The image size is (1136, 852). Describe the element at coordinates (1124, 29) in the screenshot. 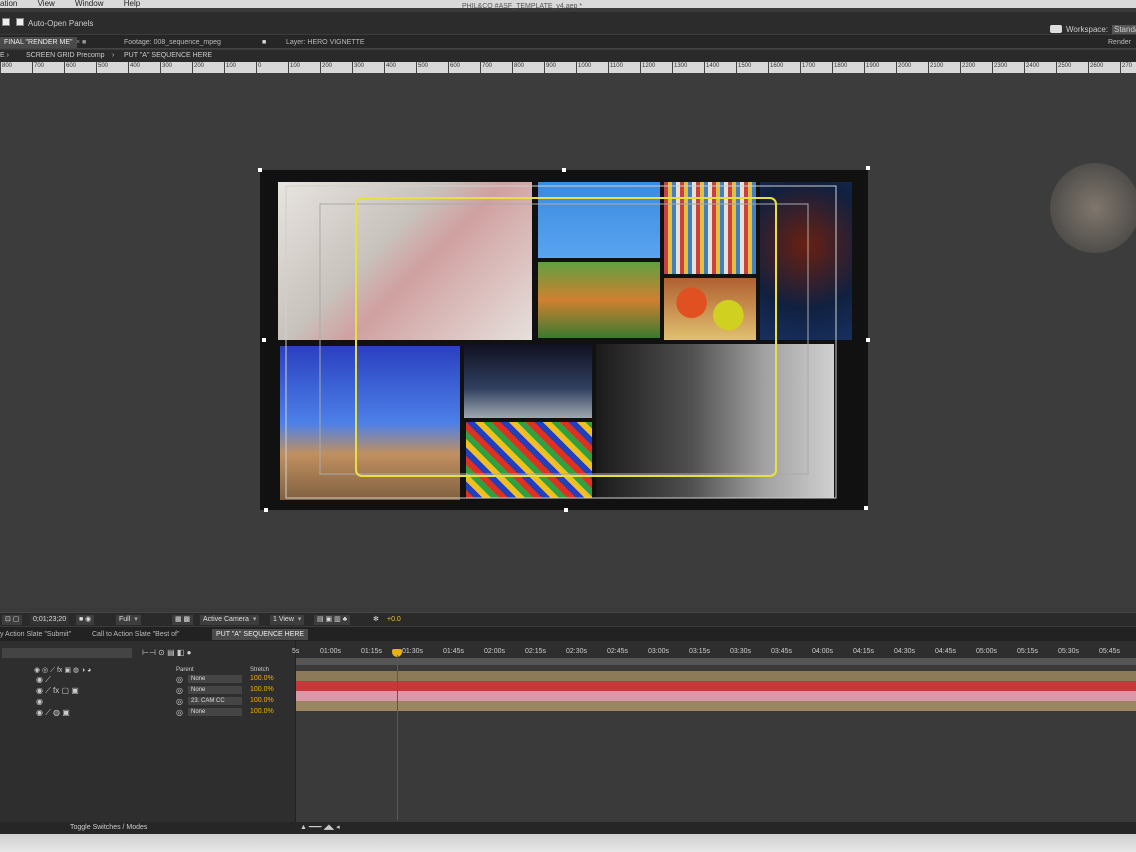

I see `workspace-select: Standa` at that location.